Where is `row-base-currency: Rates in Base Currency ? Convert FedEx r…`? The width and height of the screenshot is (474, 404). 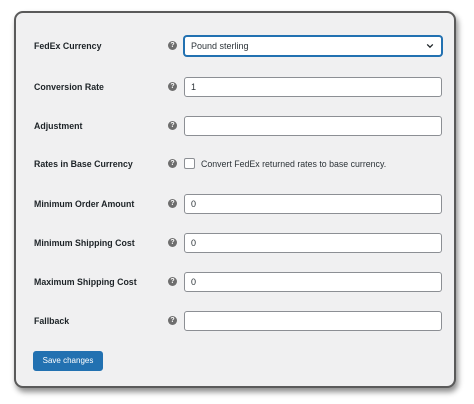
row-base-currency: Rates in Base Currency ? Convert FedEx r… is located at coordinates (235, 164).